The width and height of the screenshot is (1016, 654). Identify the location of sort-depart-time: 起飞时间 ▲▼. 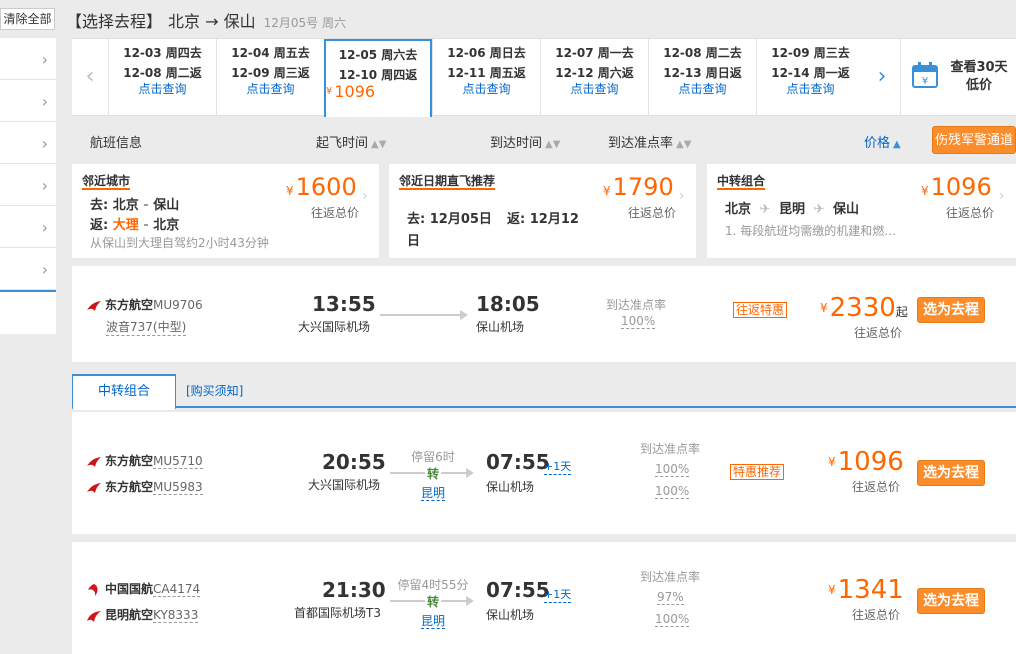
(351, 141).